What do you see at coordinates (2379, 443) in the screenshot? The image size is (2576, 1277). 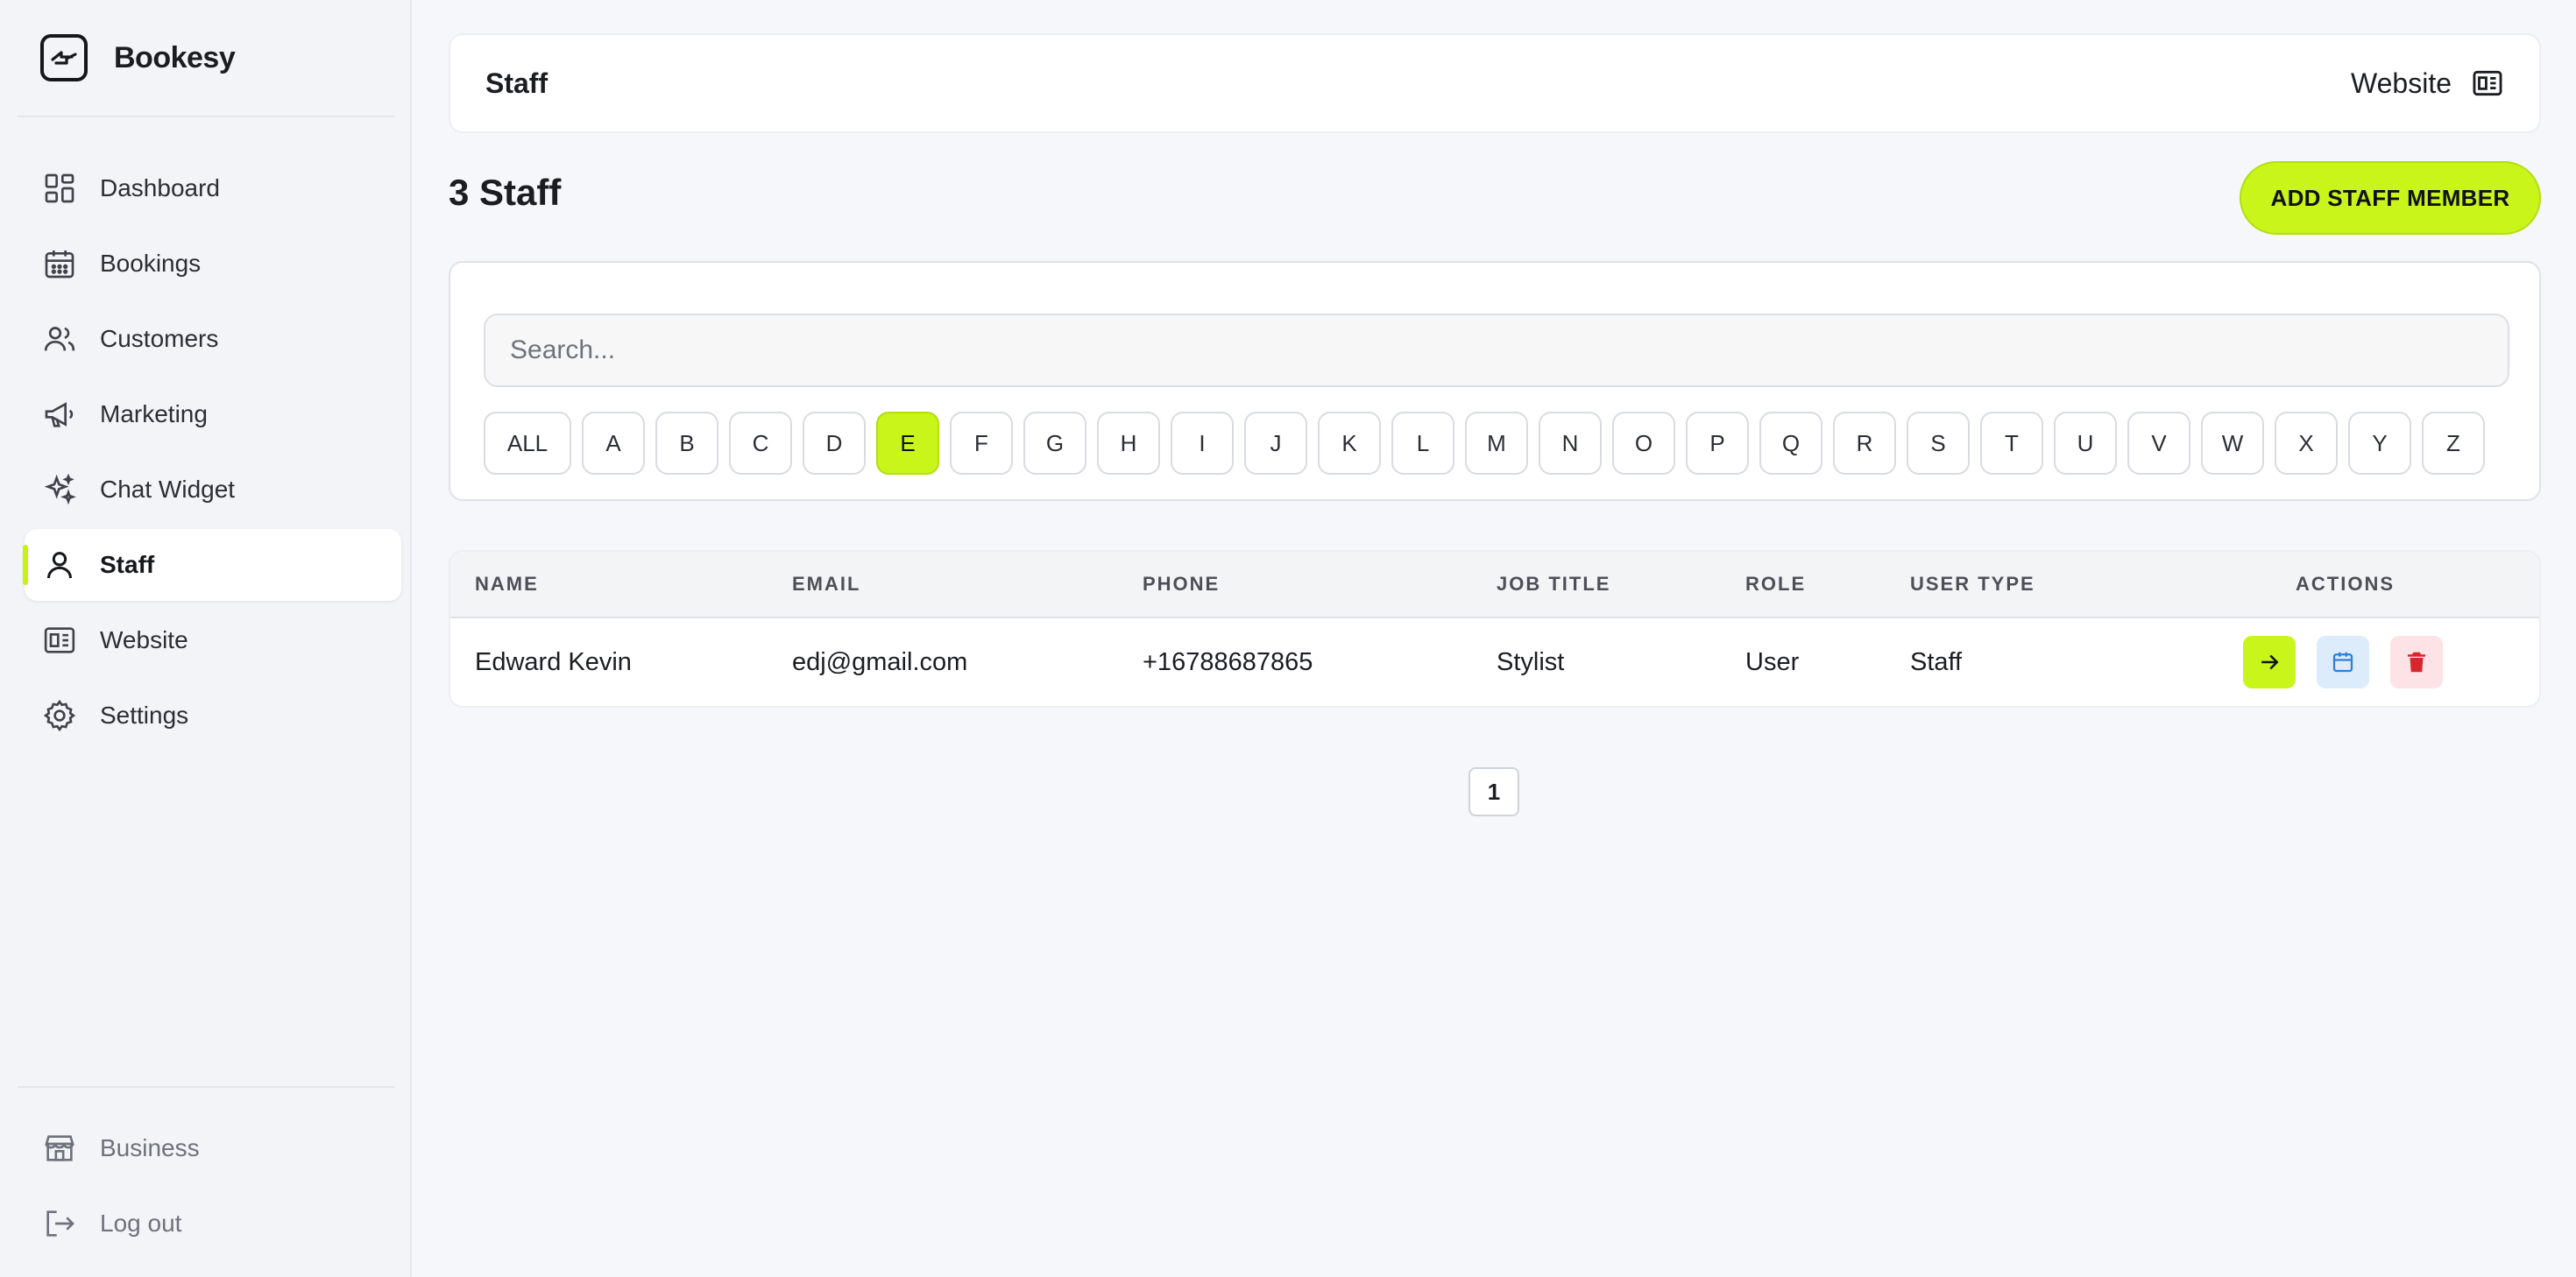 I see `letter-filter-y: Y` at bounding box center [2379, 443].